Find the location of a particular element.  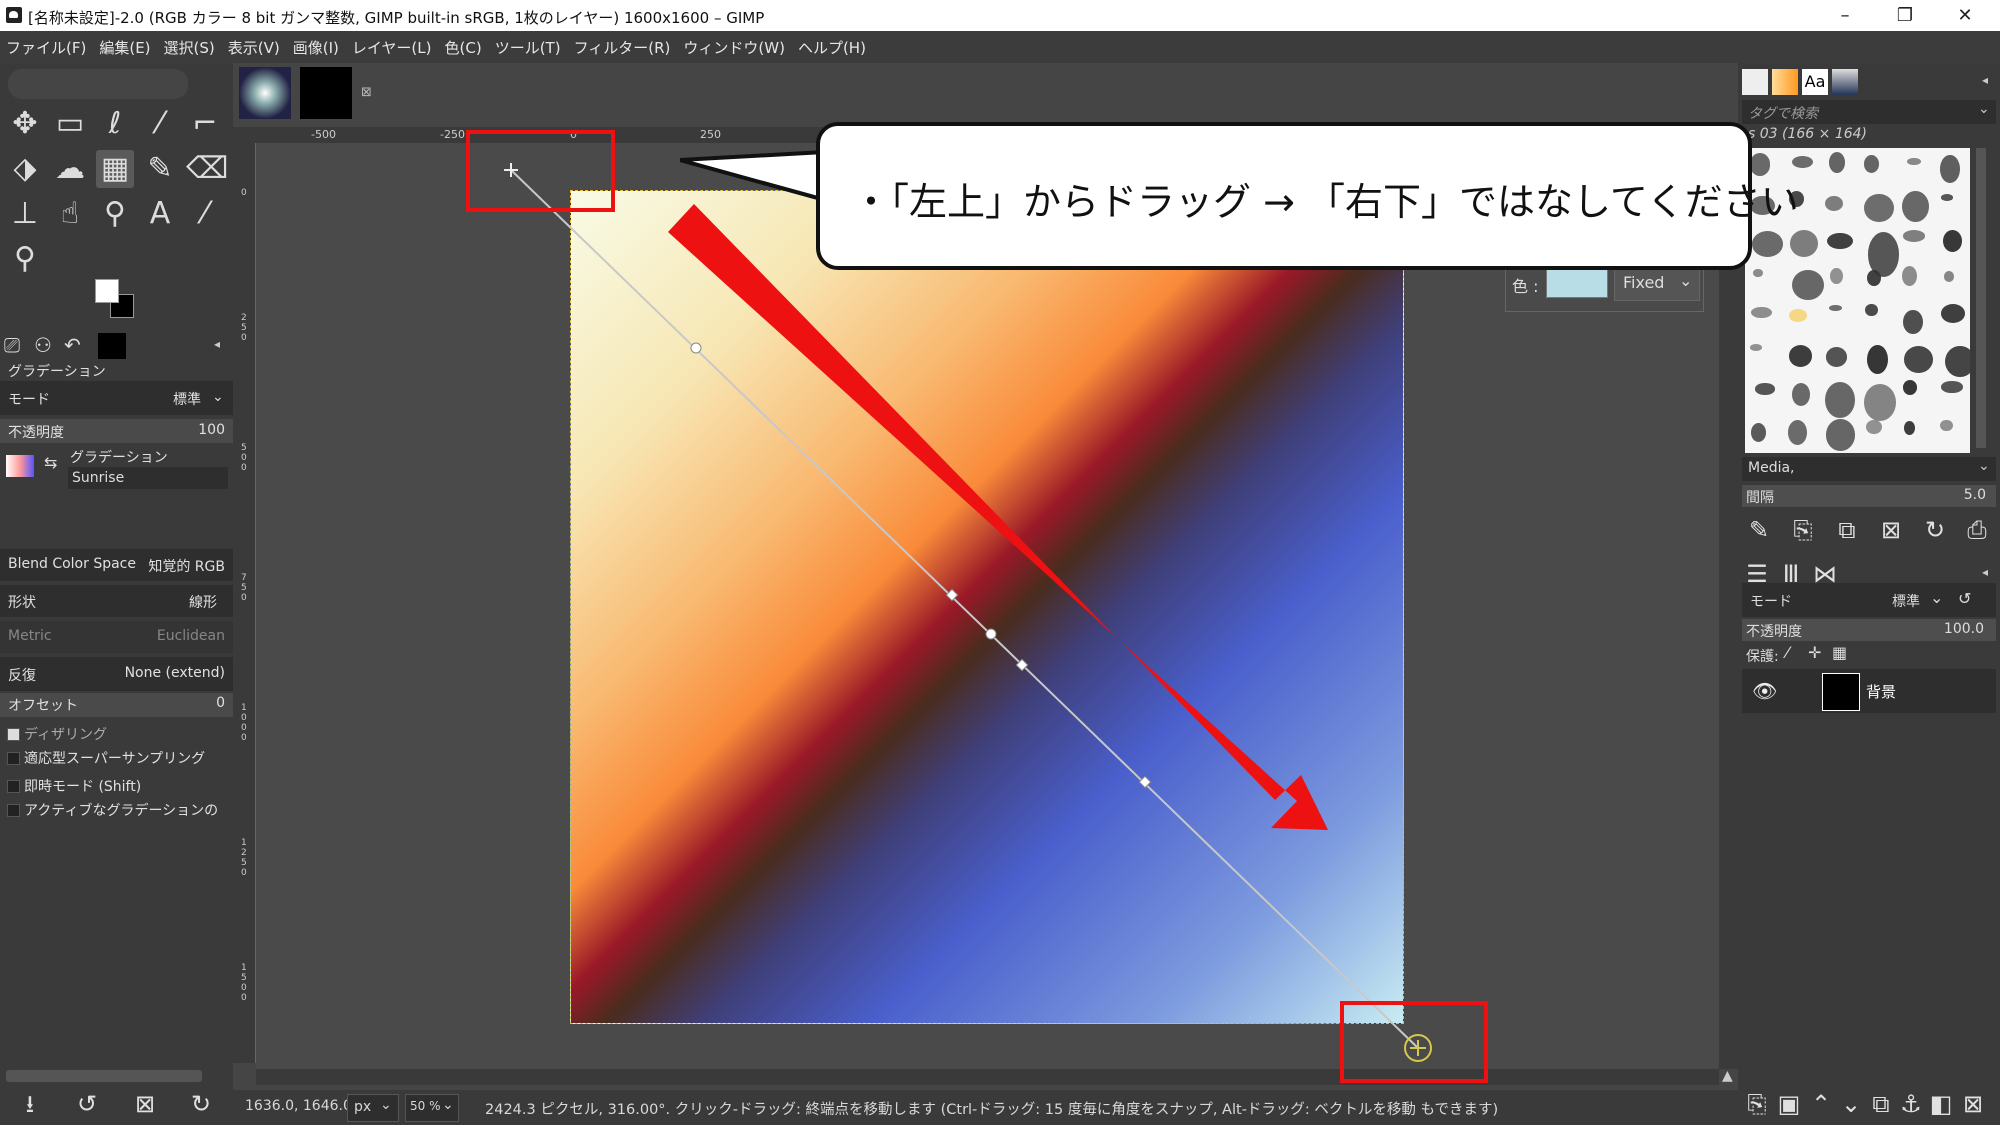

clone-tool-icon: ⊥ is located at coordinates (25, 214).